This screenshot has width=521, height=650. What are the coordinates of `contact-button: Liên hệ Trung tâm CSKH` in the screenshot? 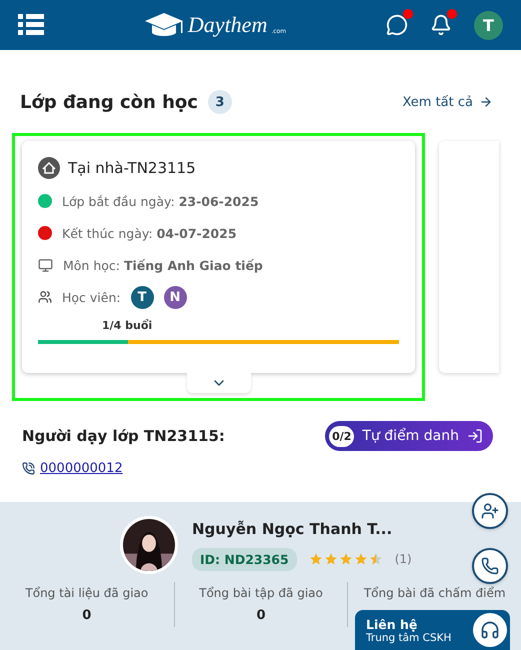 It's located at (432, 630).